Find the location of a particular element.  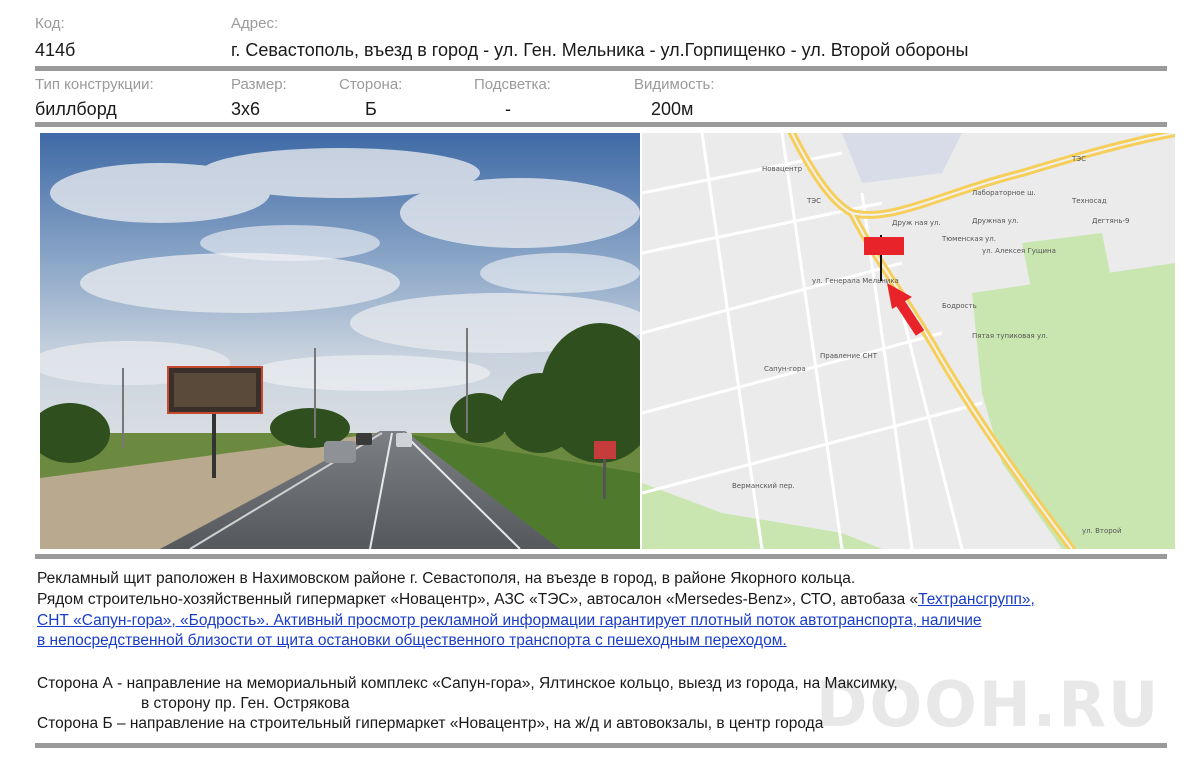

visibility-label: Видимость: is located at coordinates (674, 84).